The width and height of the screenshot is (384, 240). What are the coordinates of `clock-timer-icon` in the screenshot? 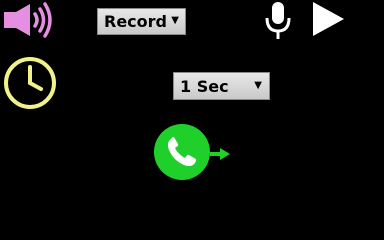 It's located at (30, 83).